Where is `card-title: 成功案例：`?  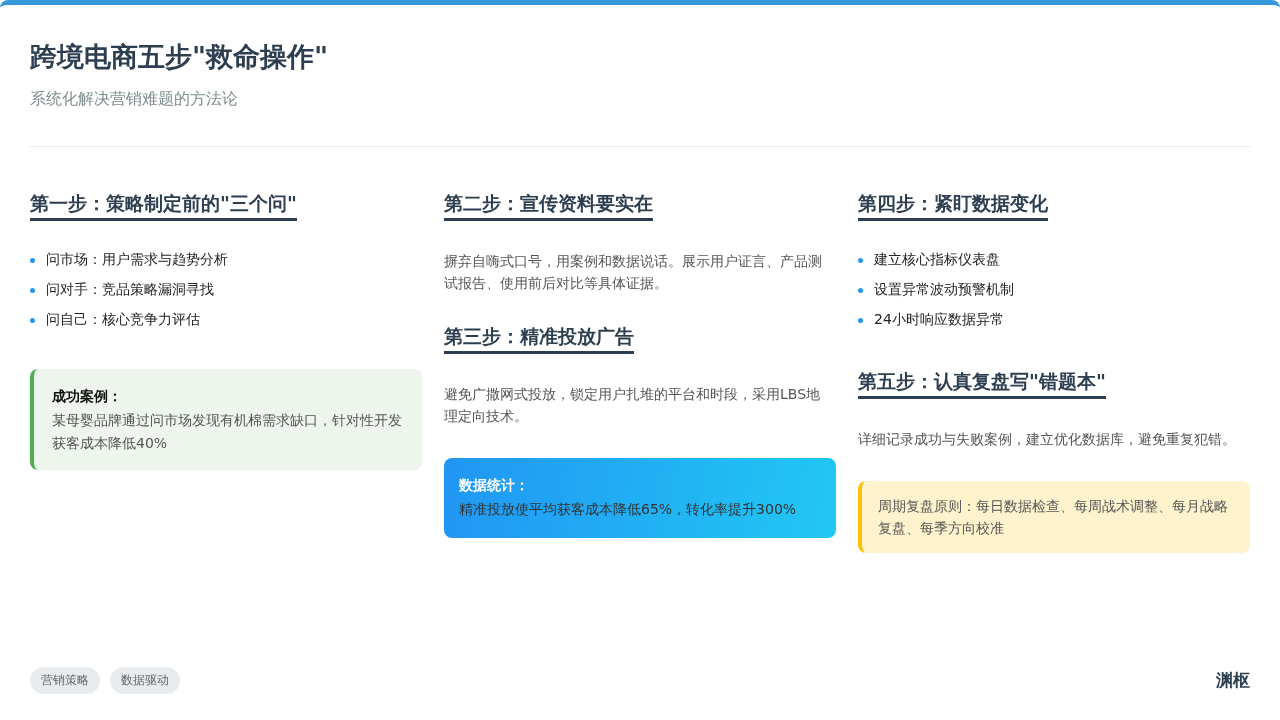 card-title: 成功案例： is located at coordinates (87, 396).